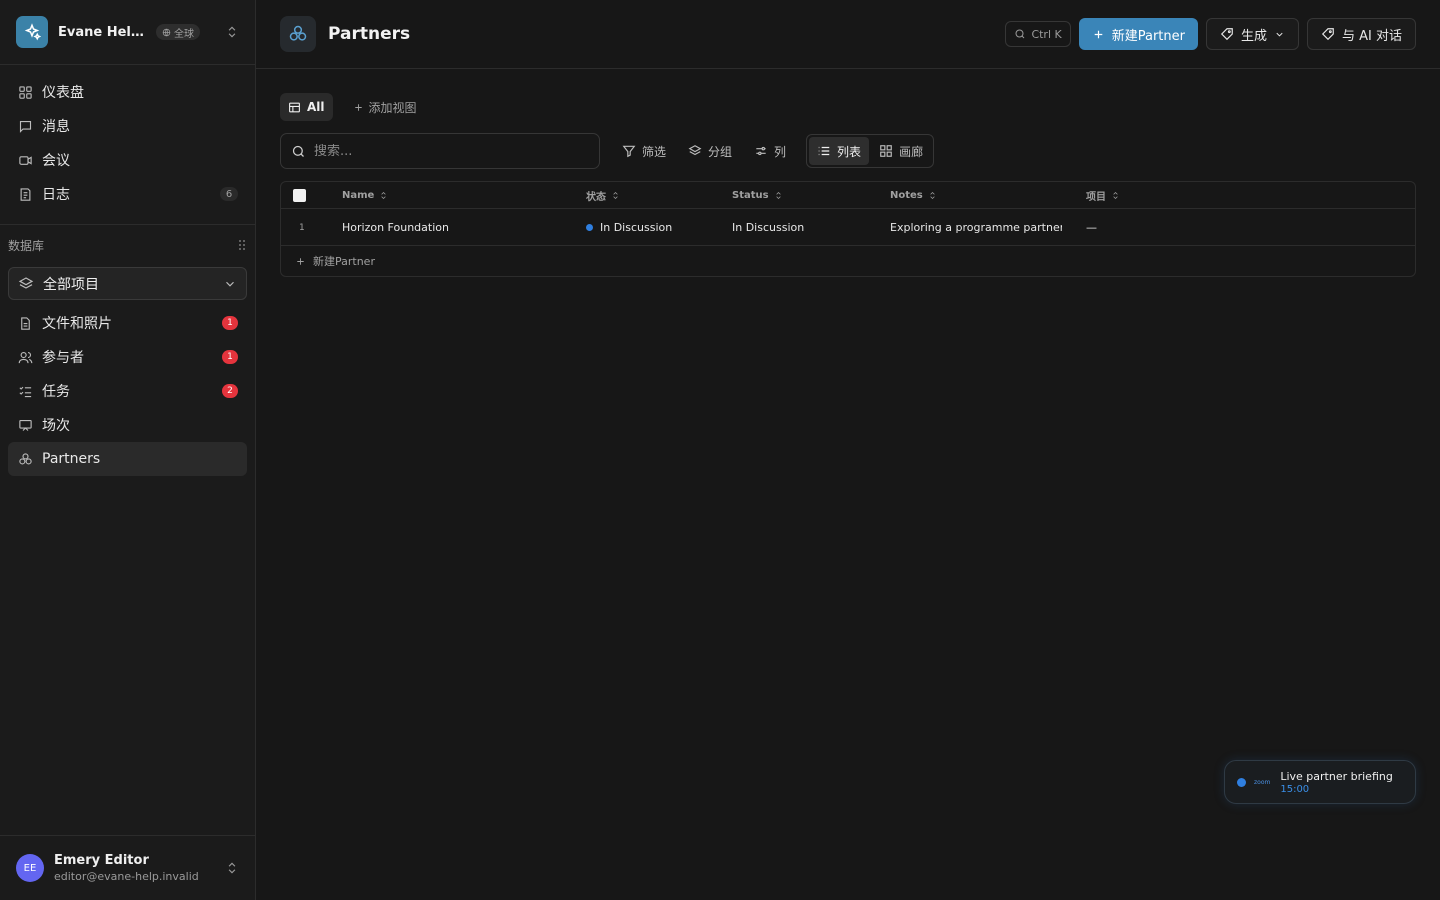 The image size is (1440, 900). I want to click on list-icon, so click(824, 151).